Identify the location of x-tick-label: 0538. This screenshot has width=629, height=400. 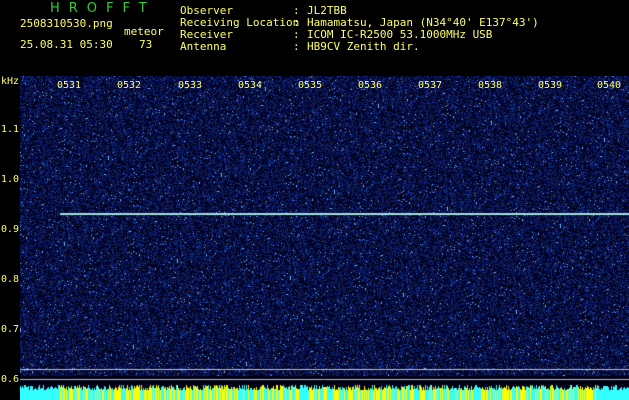
(490, 85).